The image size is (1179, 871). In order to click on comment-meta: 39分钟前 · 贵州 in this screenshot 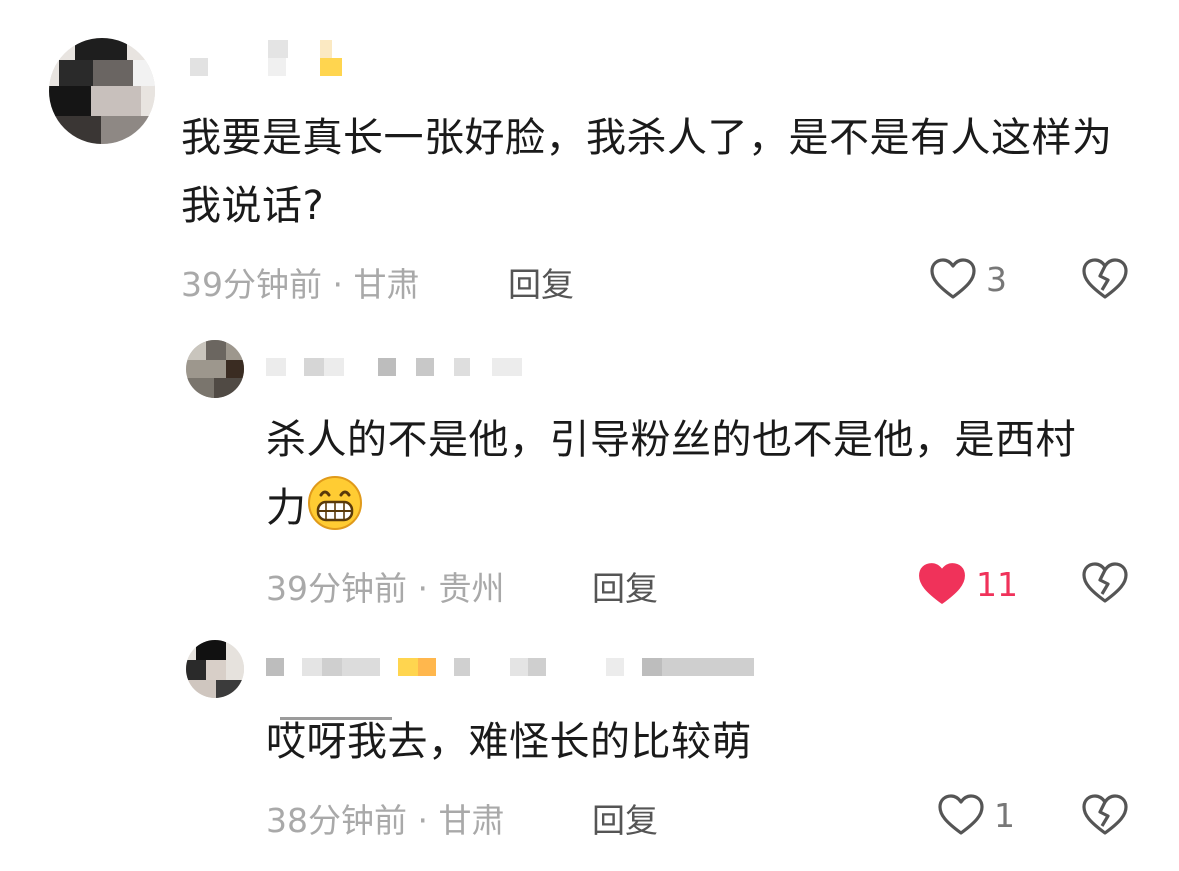, I will do `click(385, 586)`.